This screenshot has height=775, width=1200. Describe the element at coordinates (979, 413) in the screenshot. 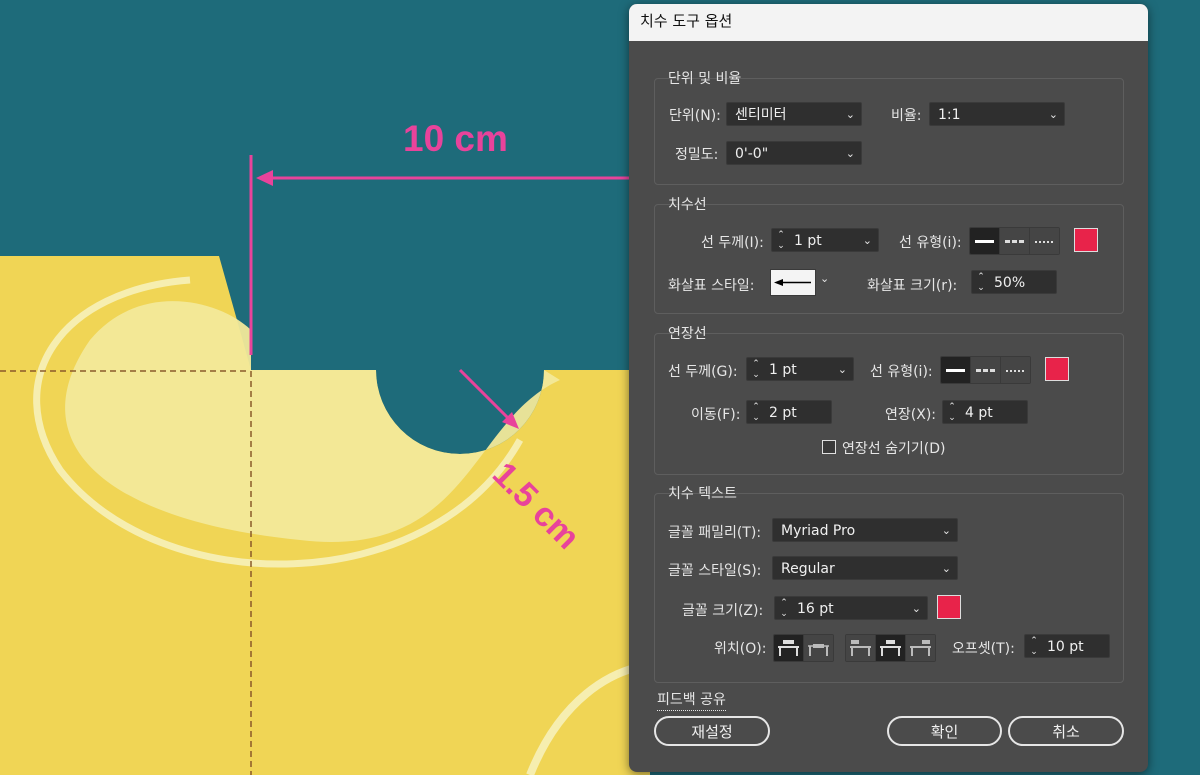

I see `extend-value: 4 pt` at that location.